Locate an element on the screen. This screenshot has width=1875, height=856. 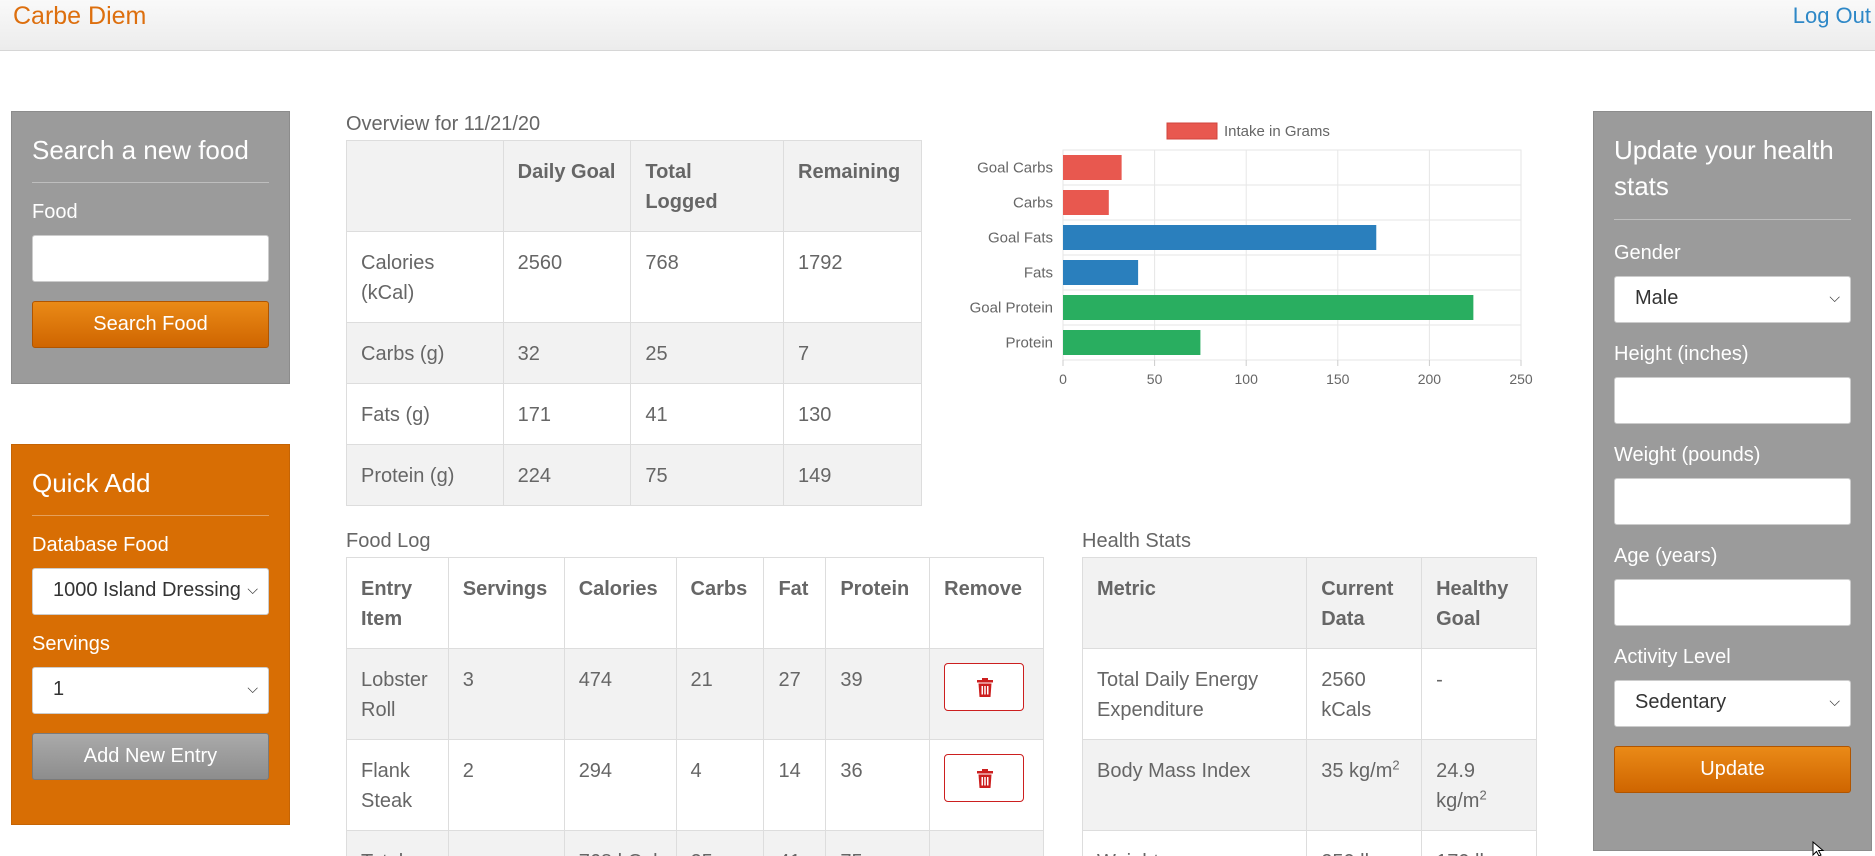
height-input is located at coordinates (1732, 400).